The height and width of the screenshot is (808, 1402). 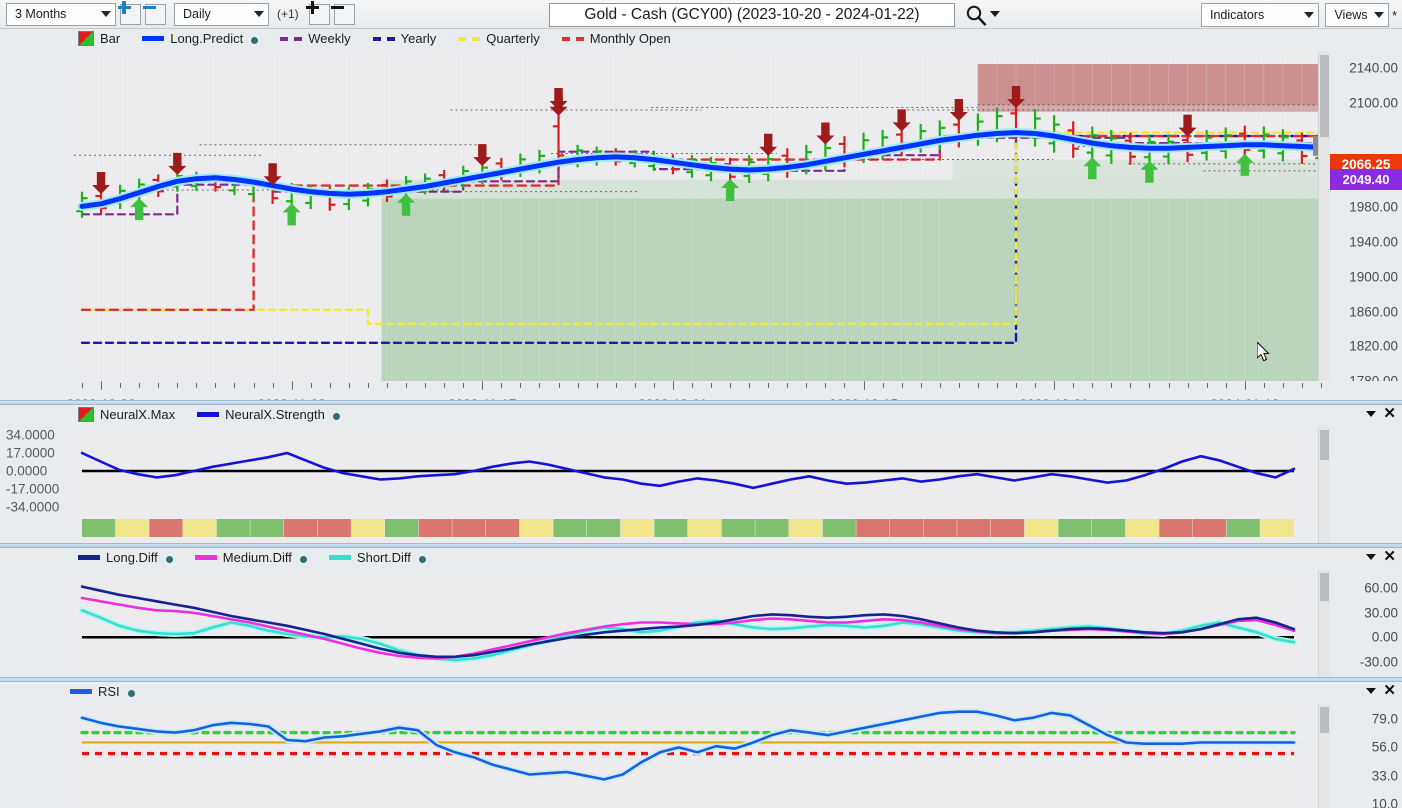 What do you see at coordinates (1384, 802) in the screenshot?
I see `rsi-y-tick-label: 10.0` at bounding box center [1384, 802].